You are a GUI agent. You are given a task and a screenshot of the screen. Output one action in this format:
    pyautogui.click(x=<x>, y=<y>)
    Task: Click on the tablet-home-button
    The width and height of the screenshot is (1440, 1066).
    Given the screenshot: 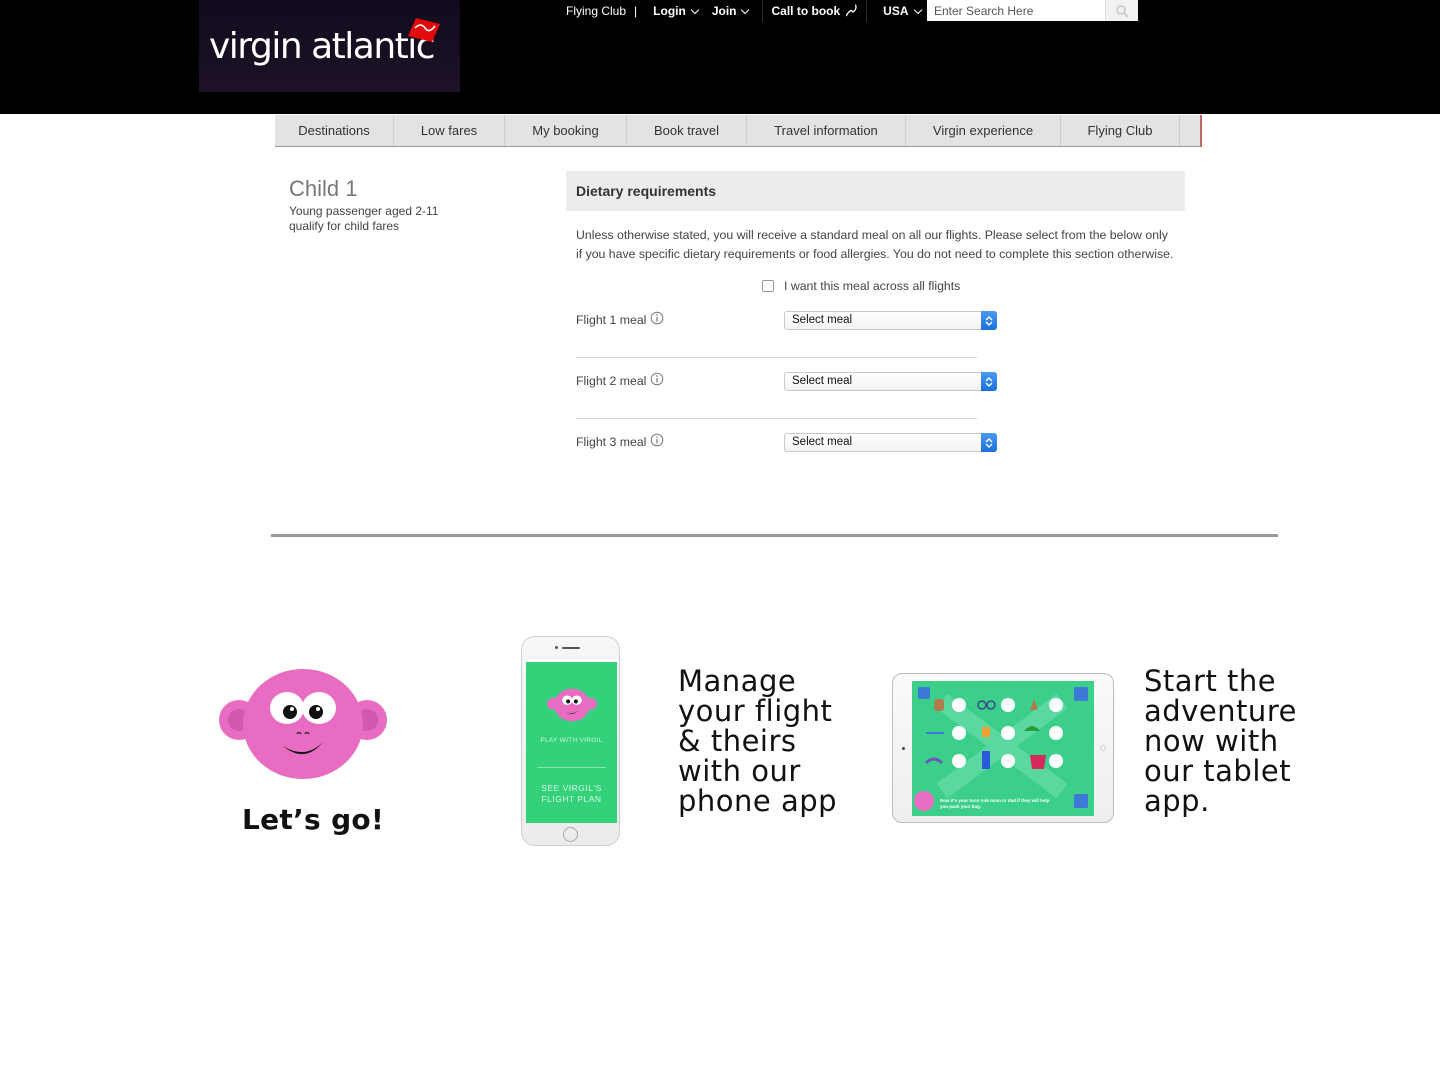 What is the action you would take?
    pyautogui.click(x=1103, y=748)
    